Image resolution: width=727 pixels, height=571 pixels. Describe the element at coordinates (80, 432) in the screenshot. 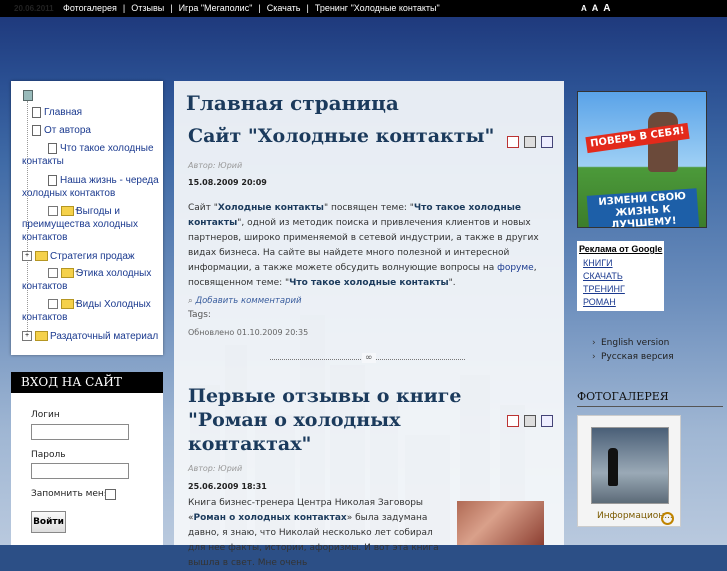

I see `login-input` at that location.